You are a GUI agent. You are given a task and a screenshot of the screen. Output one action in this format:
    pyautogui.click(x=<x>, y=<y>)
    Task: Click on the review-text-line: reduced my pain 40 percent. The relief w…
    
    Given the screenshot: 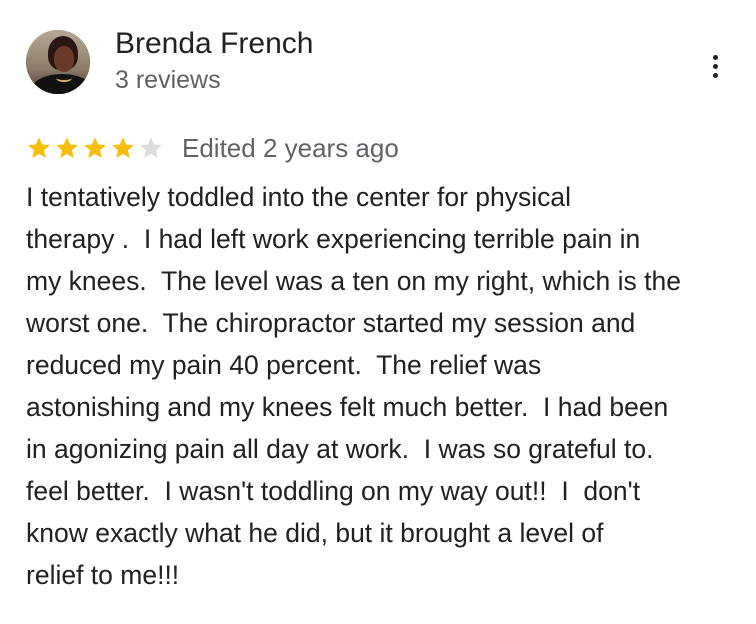 What is the action you would take?
    pyautogui.click(x=284, y=365)
    